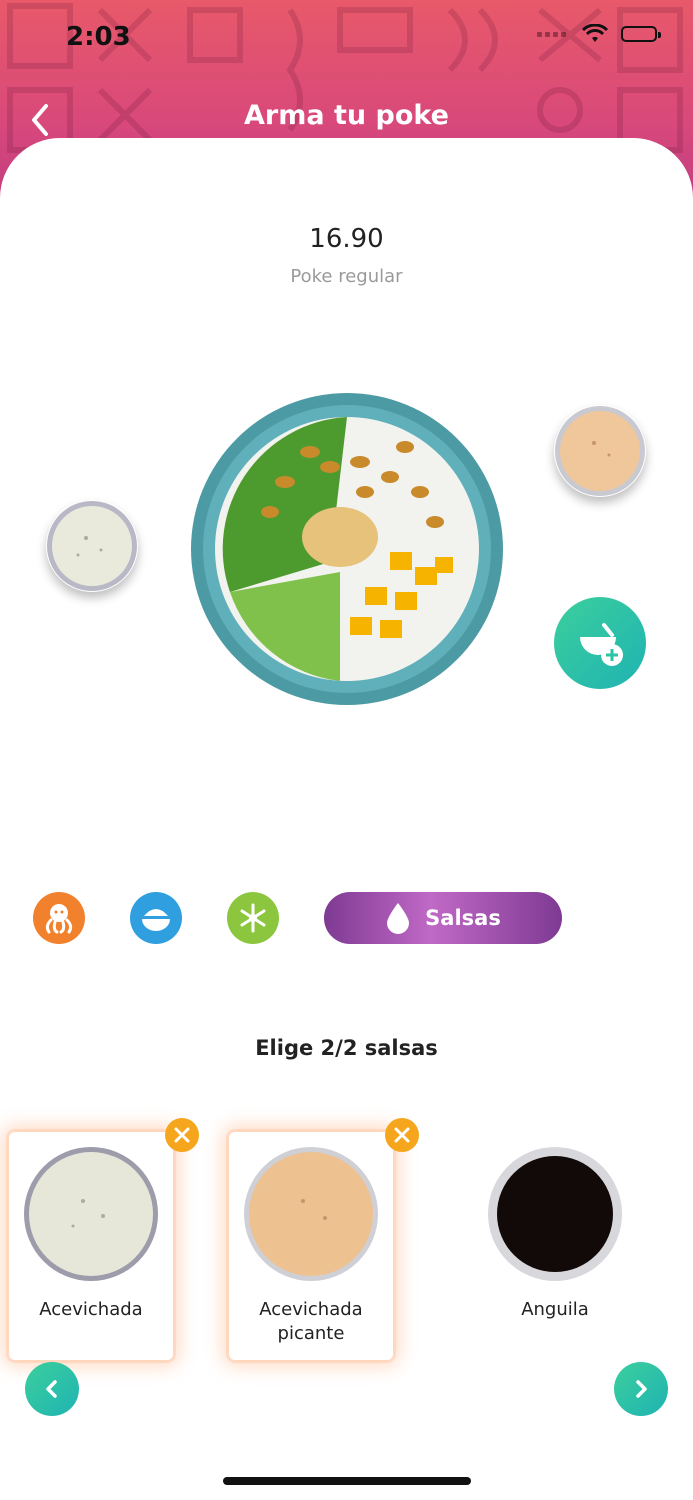 The image size is (693, 1500). Describe the element at coordinates (595, 33) in the screenshot. I see `wifi-icon` at that location.